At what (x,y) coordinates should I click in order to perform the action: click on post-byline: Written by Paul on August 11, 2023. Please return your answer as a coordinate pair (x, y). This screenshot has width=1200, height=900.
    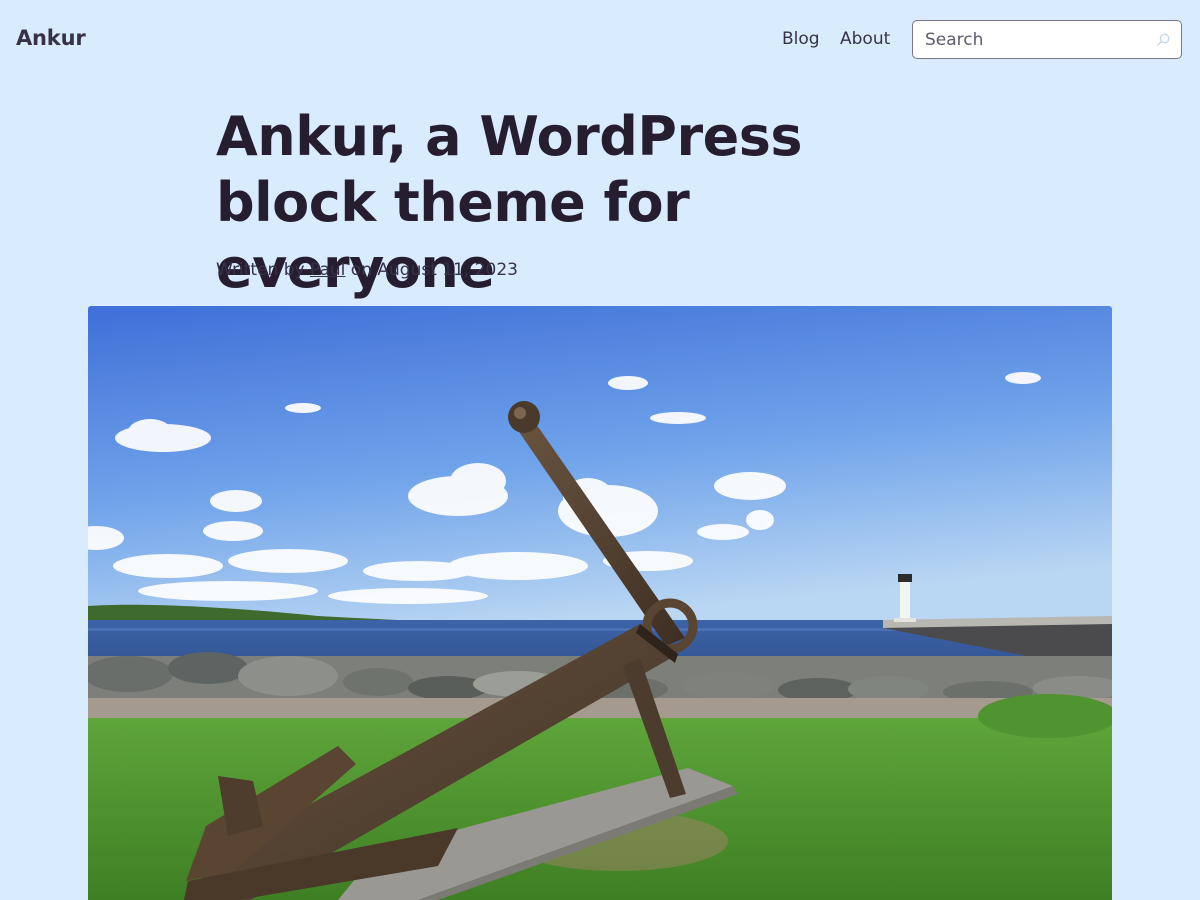
    Looking at the image, I should click on (367, 270).